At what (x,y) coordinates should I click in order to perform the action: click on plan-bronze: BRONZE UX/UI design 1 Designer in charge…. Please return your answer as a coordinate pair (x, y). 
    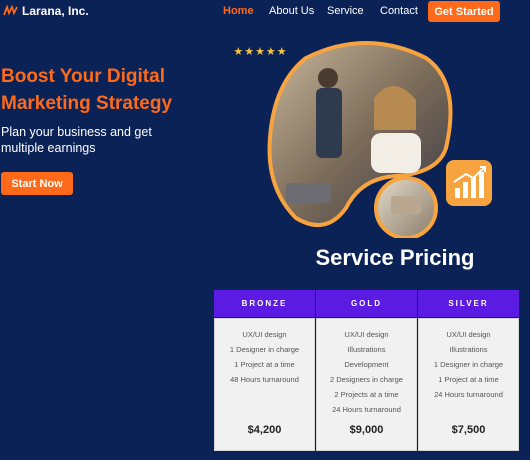
    Looking at the image, I should click on (264, 371).